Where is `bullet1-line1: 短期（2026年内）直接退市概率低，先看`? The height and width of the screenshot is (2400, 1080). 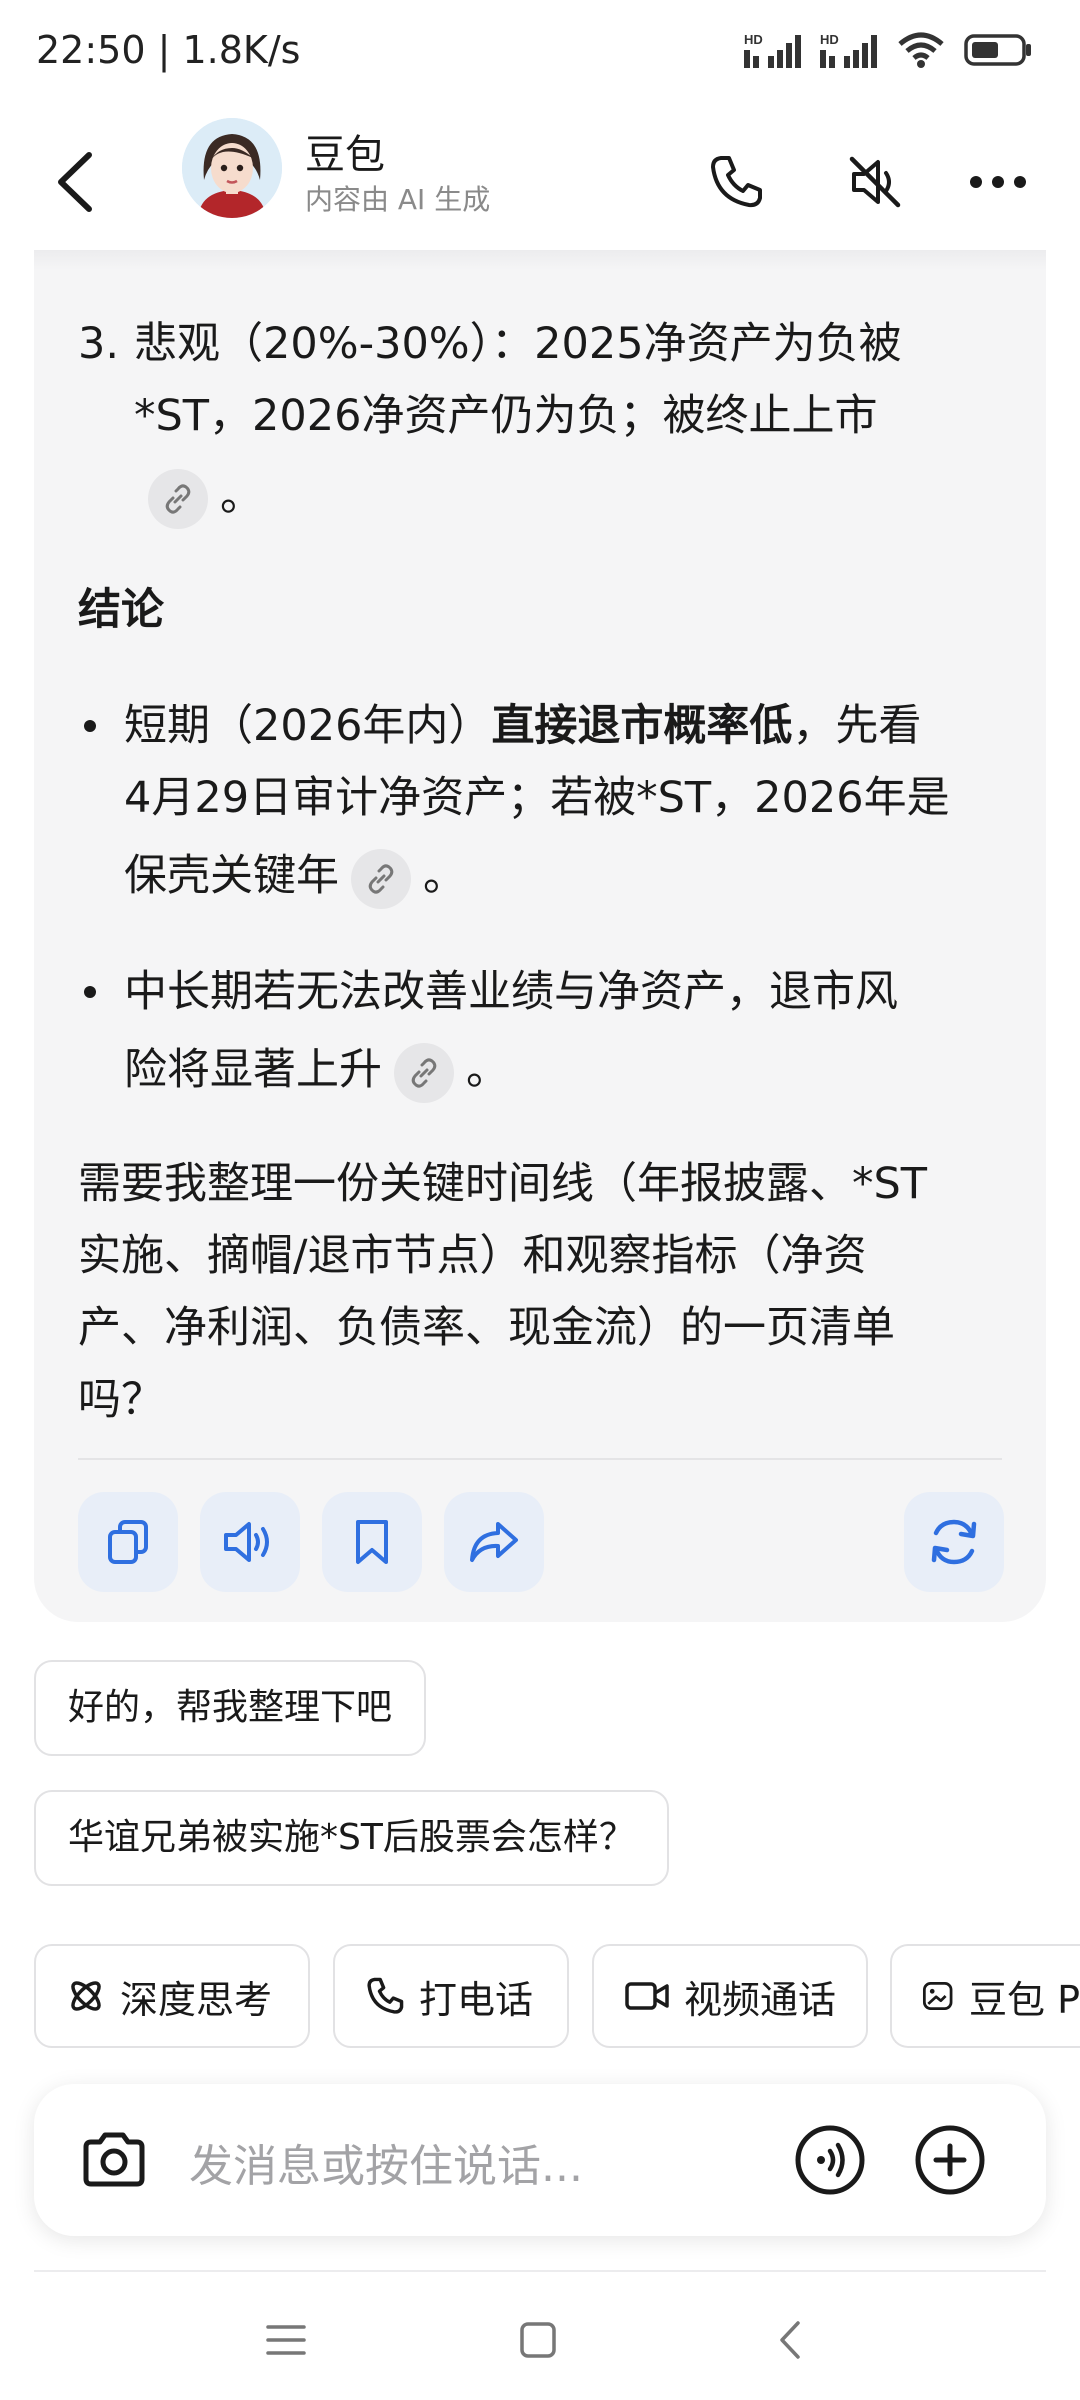 bullet1-line1: 短期（2026年内）直接退市概率低，先看 is located at coordinates (522, 726).